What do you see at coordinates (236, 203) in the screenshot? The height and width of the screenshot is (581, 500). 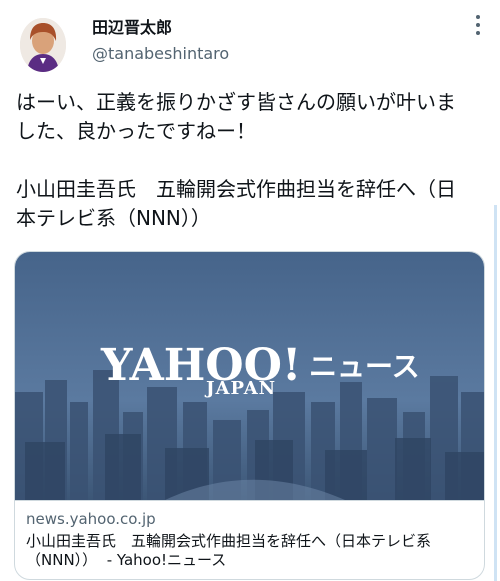 I see `tweet-text-line2: 小山田圭吾氏 五輪開会式作曲担当を辞任へ（日 本テレビ系（NNN））` at bounding box center [236, 203].